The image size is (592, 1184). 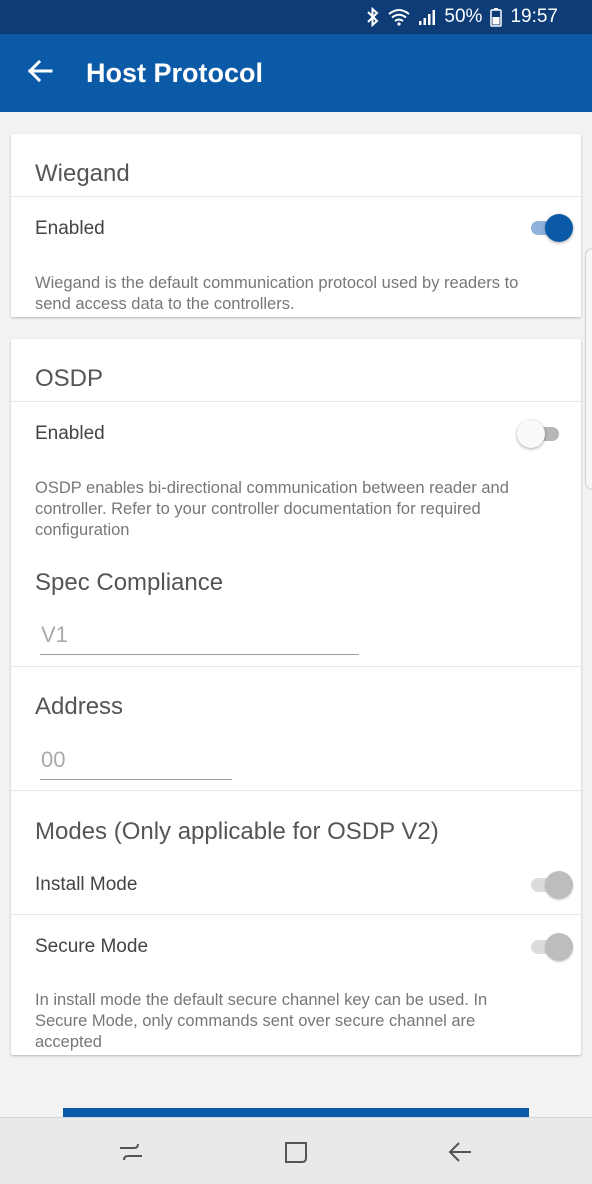 What do you see at coordinates (82, 173) in the screenshot?
I see `wiegand-title: Wiegand` at bounding box center [82, 173].